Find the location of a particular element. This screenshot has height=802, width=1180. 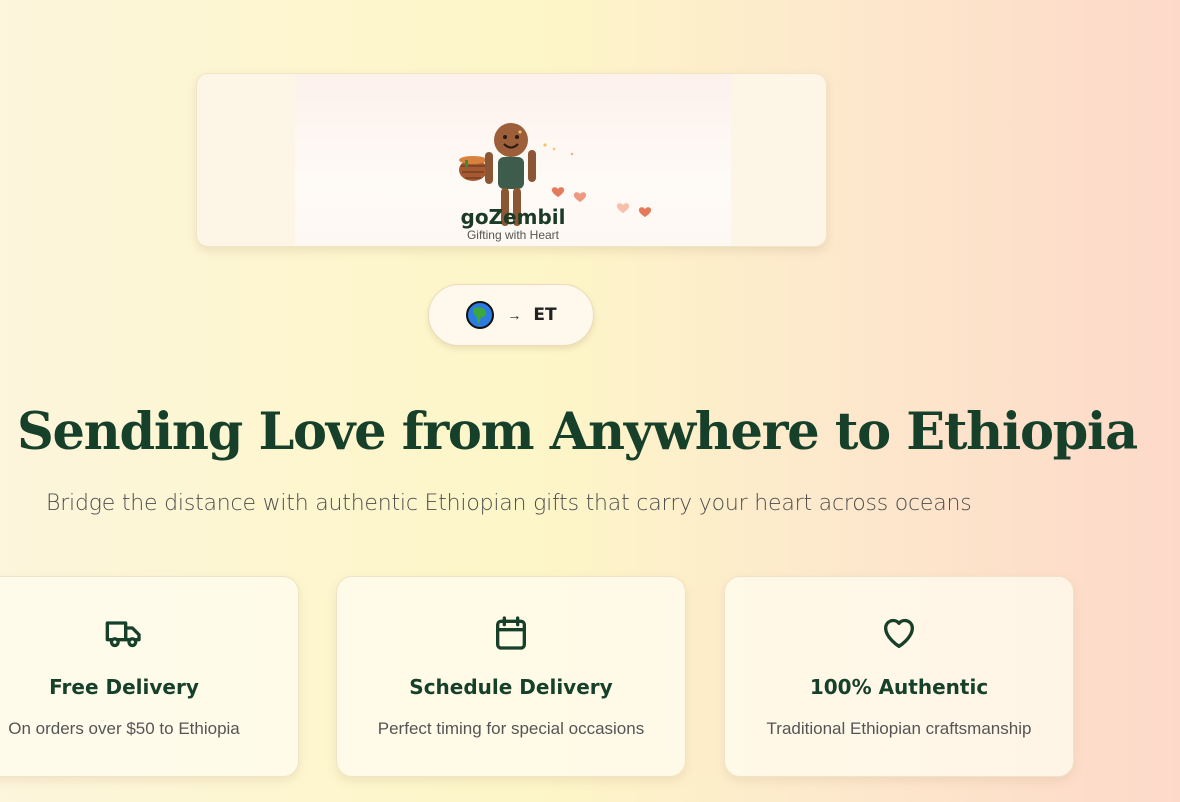

banner-illustration-panel: goZembil Gifting with Heart is located at coordinates (513, 160).